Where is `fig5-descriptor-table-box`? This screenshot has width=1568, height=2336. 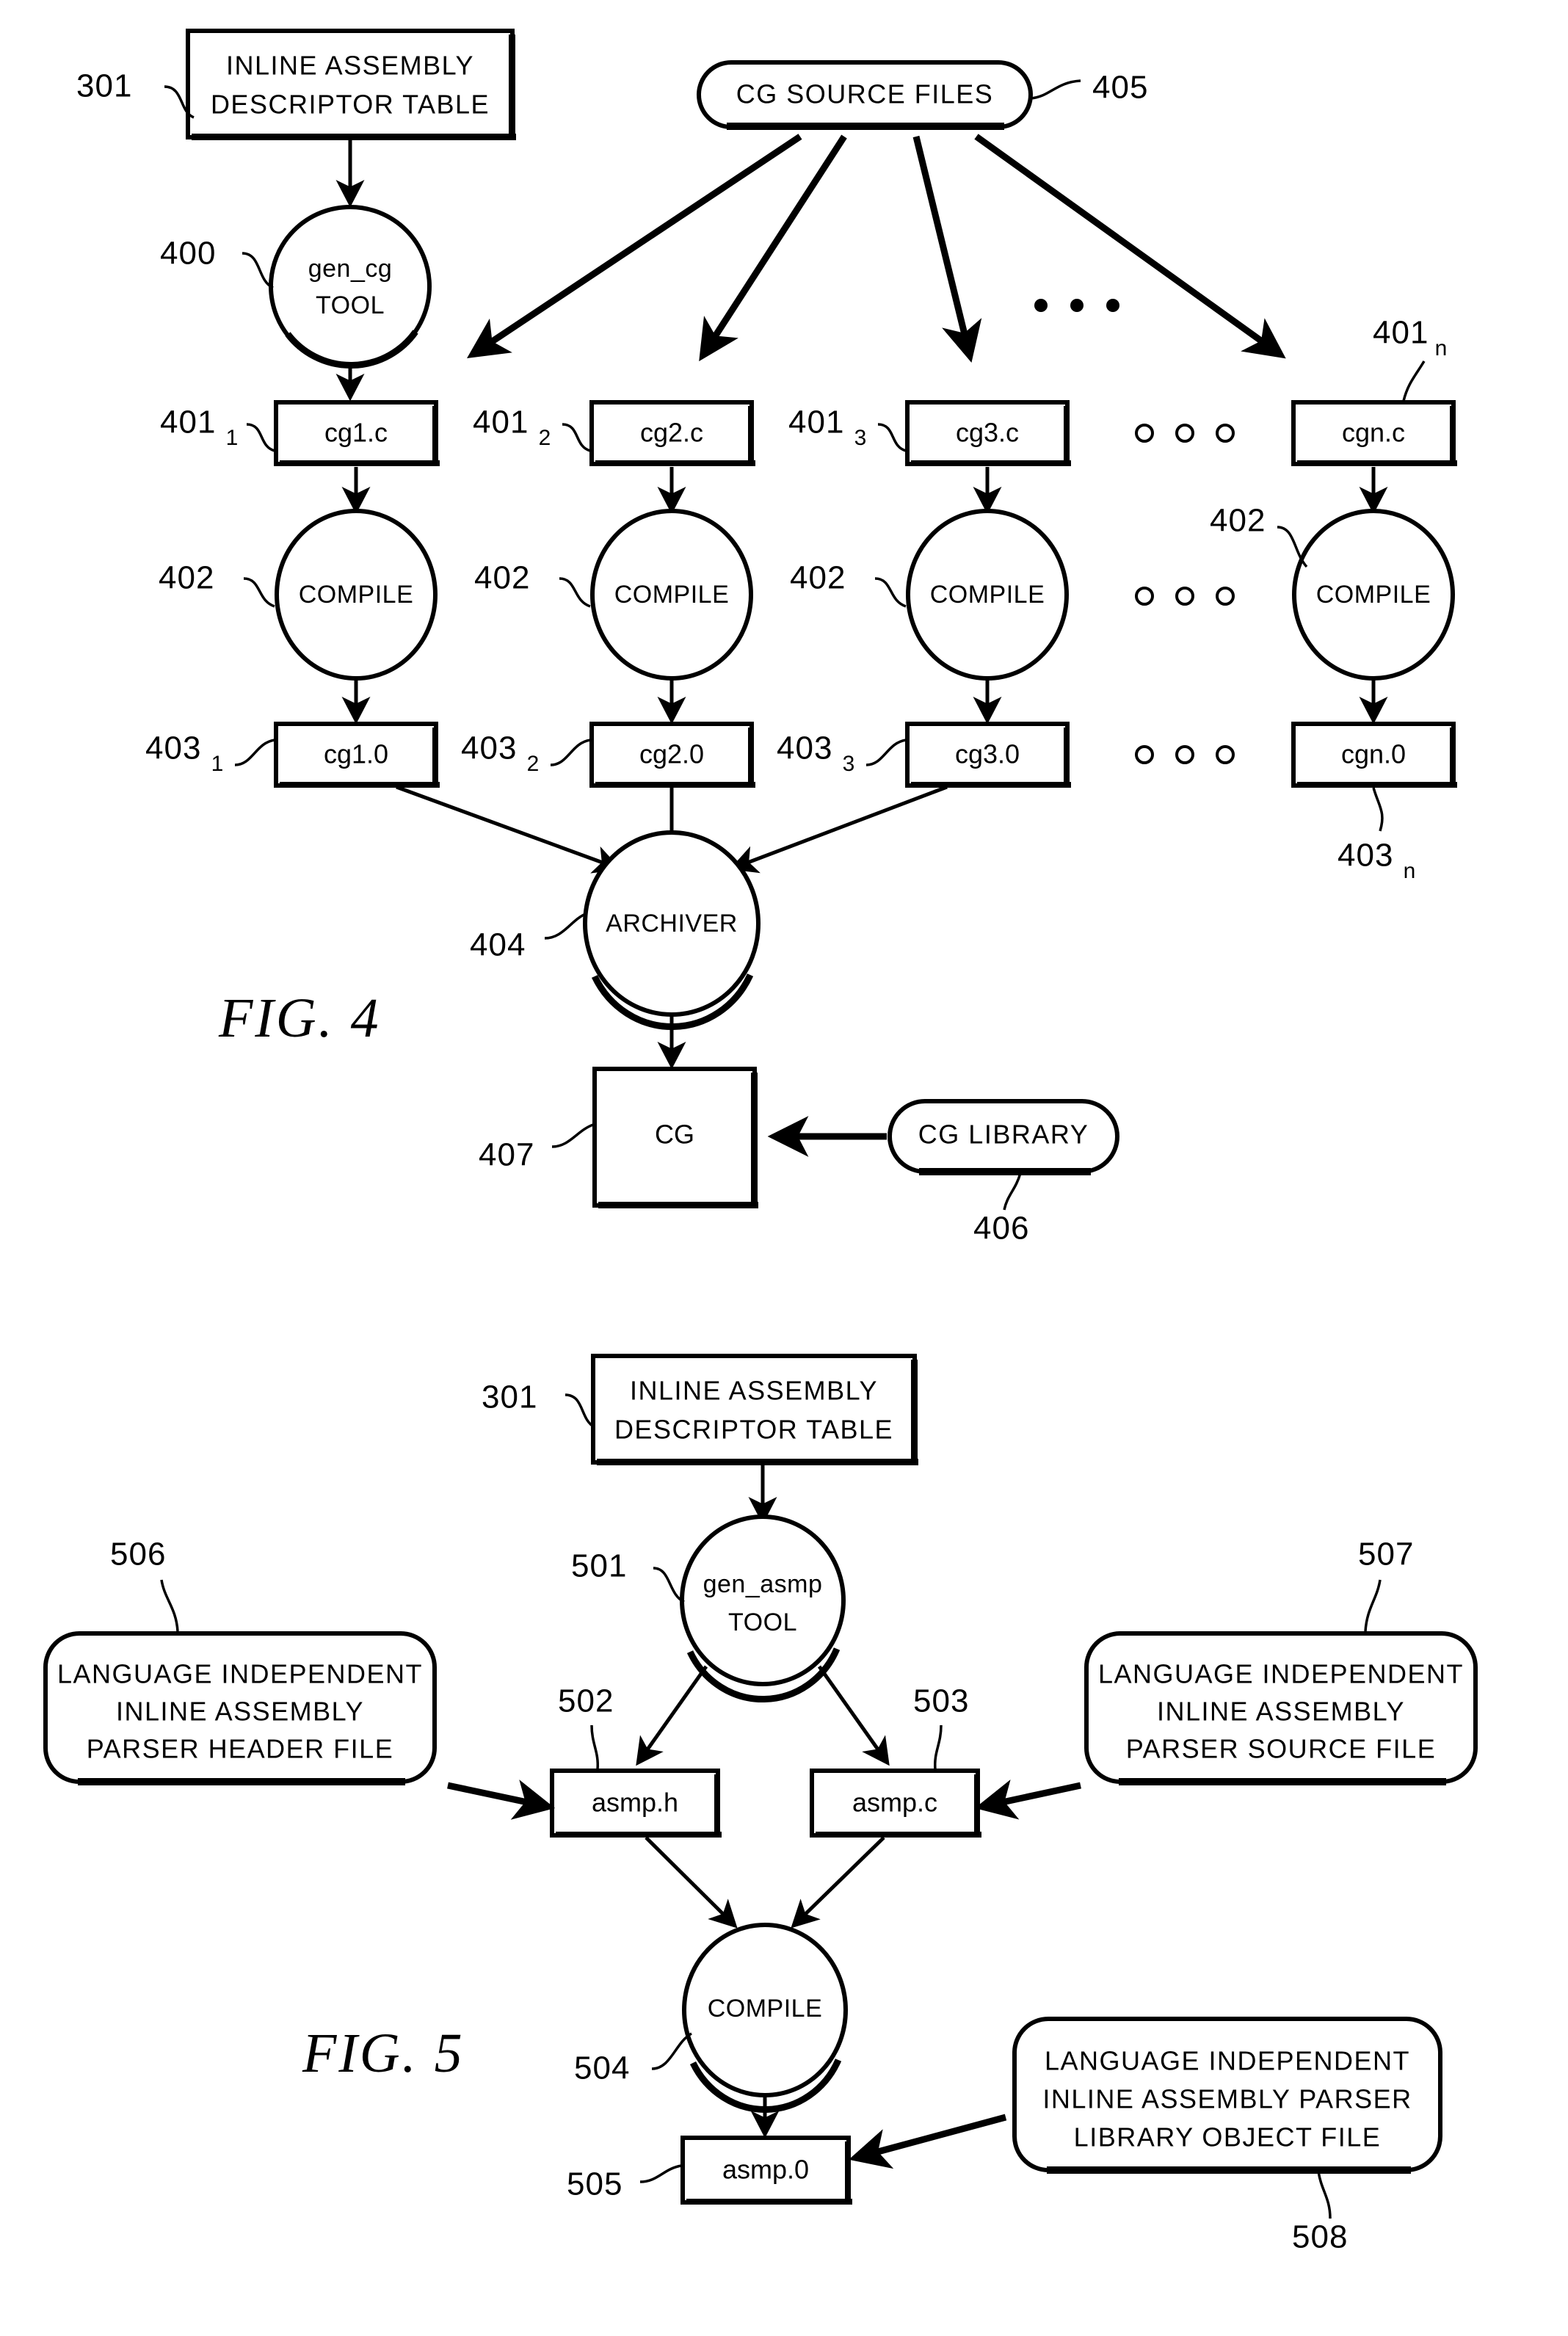
fig5-descriptor-table-box is located at coordinates (754, 1409).